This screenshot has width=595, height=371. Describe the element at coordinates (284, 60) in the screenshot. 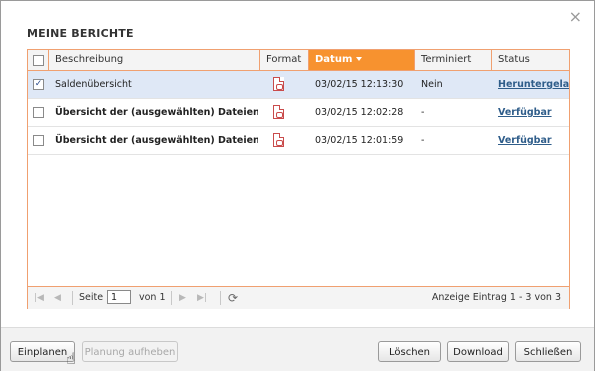

I see `column-header-format: Format` at that location.